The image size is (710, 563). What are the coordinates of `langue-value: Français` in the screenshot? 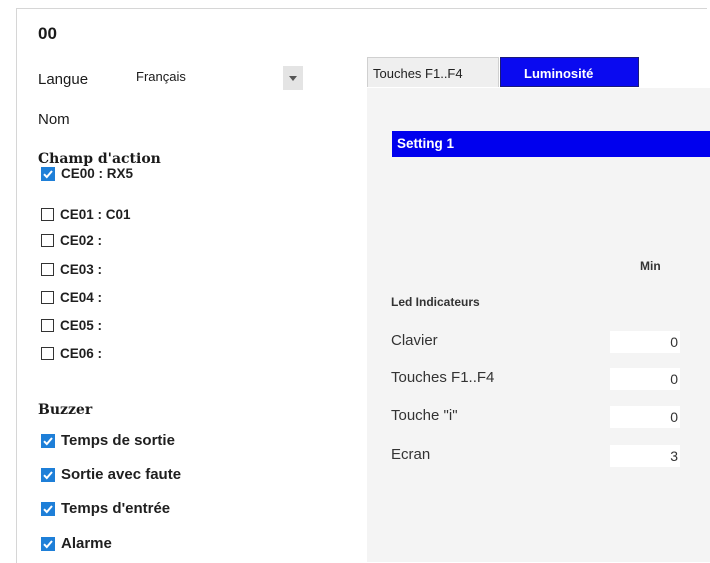 It's located at (161, 76).